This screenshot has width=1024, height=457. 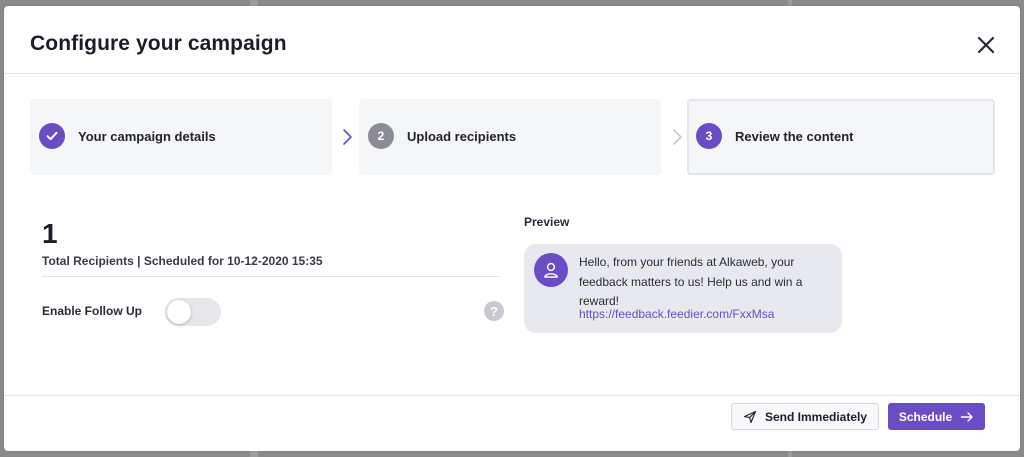 I want to click on schedule-button: Schedule, so click(x=936, y=416).